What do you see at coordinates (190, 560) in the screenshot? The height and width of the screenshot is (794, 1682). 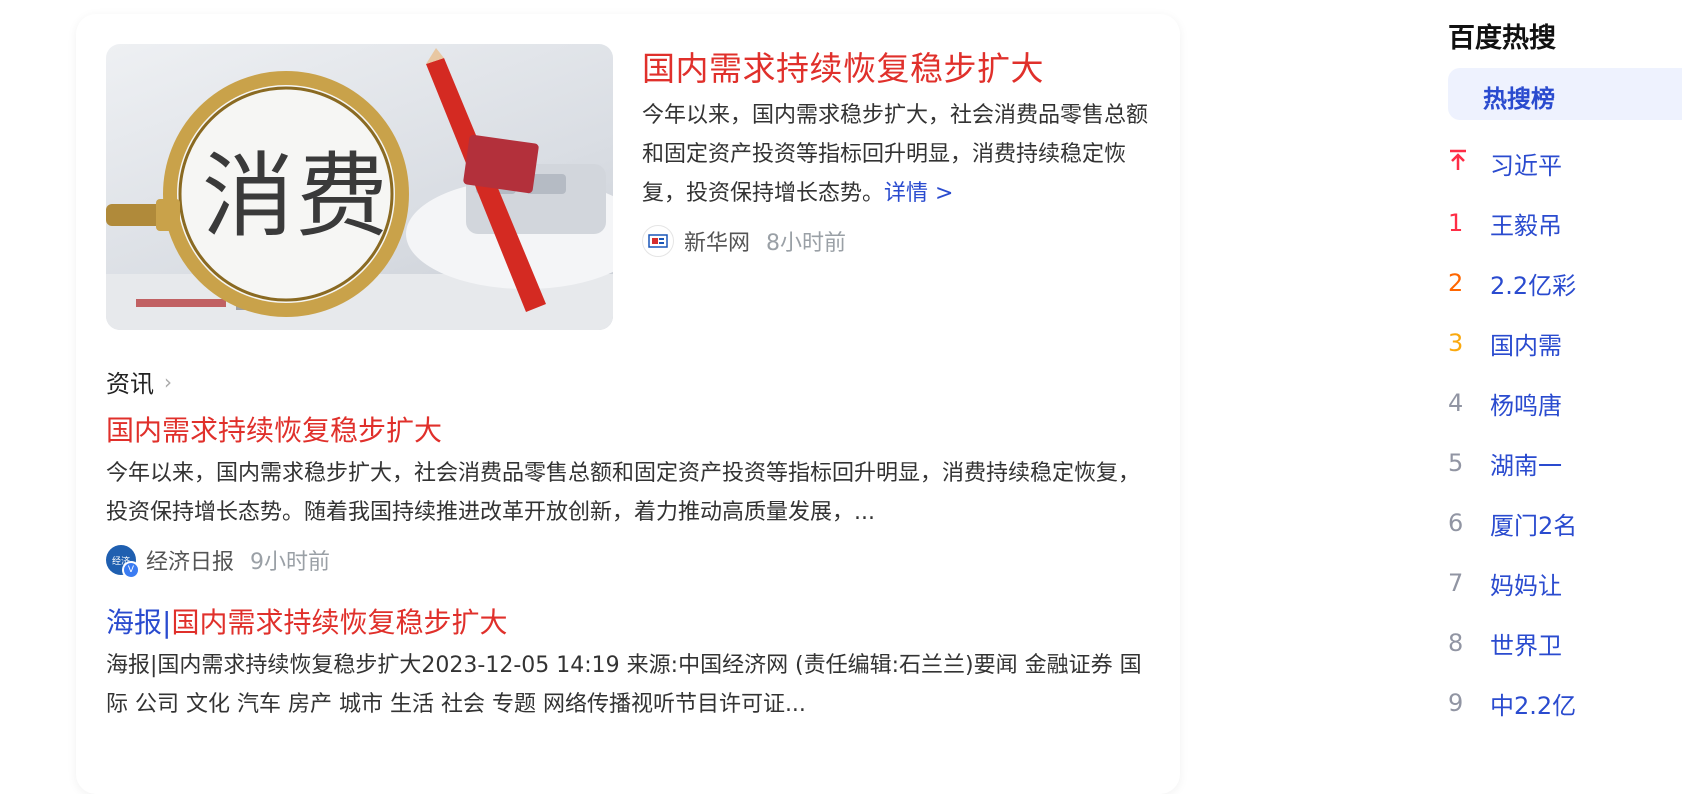 I see `source-name: 经济日报` at bounding box center [190, 560].